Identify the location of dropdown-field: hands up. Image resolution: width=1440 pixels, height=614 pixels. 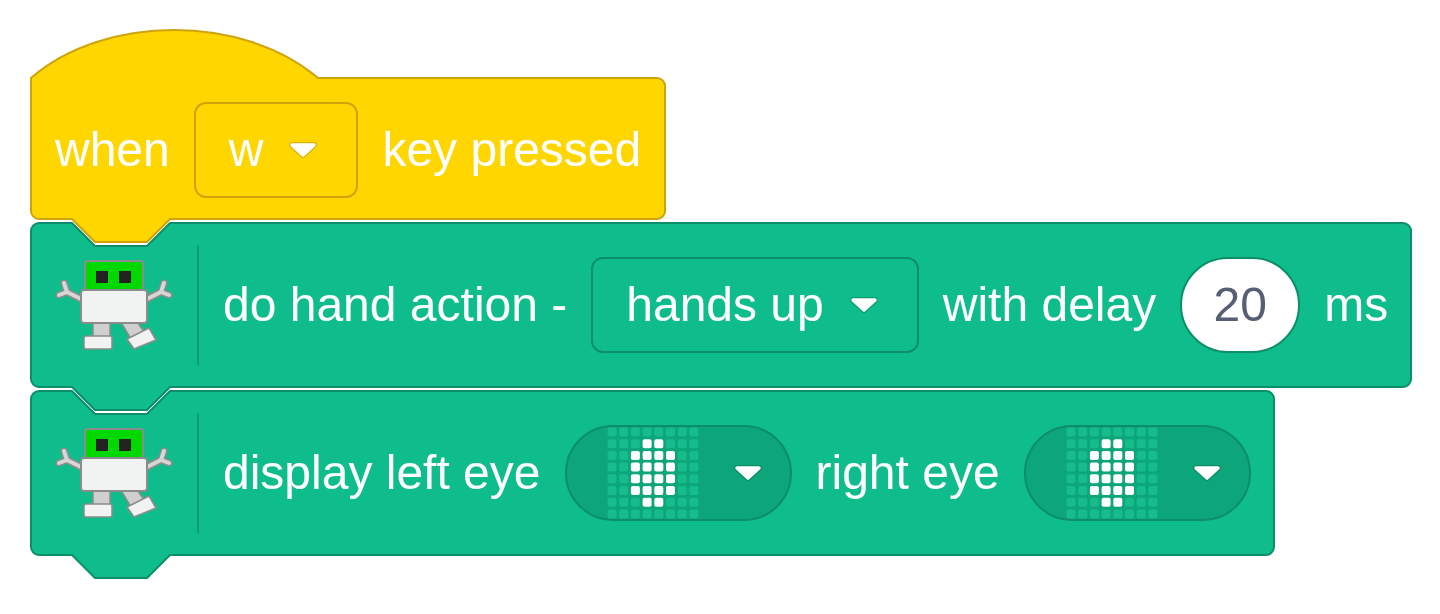
(755, 305).